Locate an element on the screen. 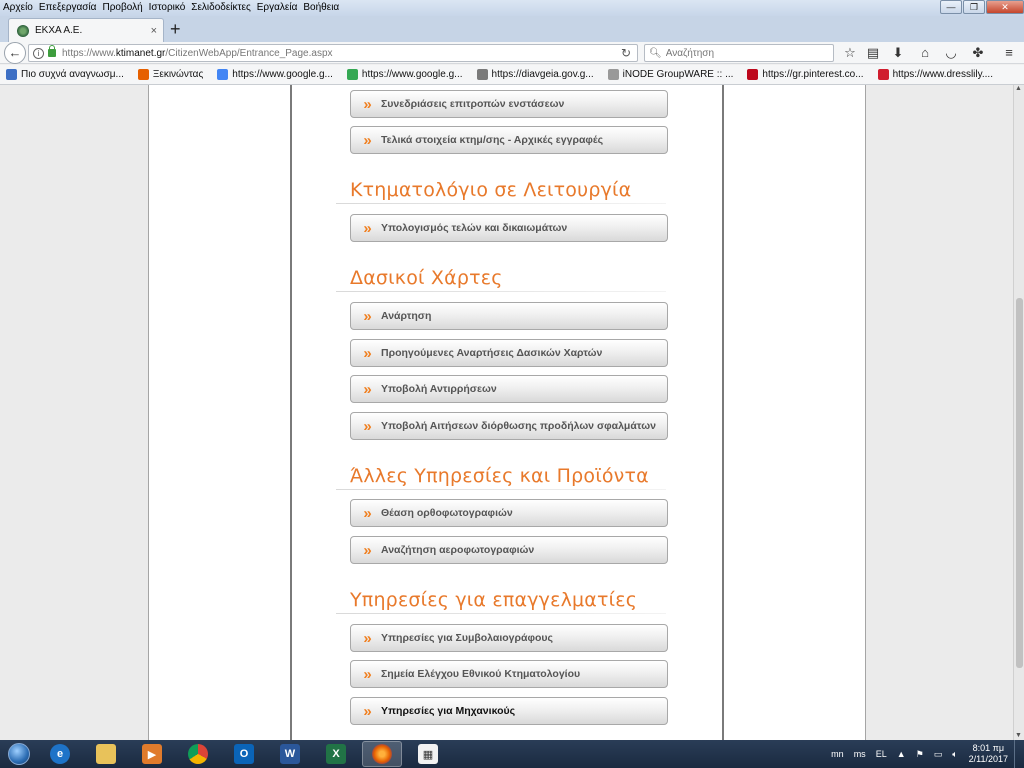 Image resolution: width=1024 pixels, height=768 pixels. scroll-thumb is located at coordinates (1019, 483).